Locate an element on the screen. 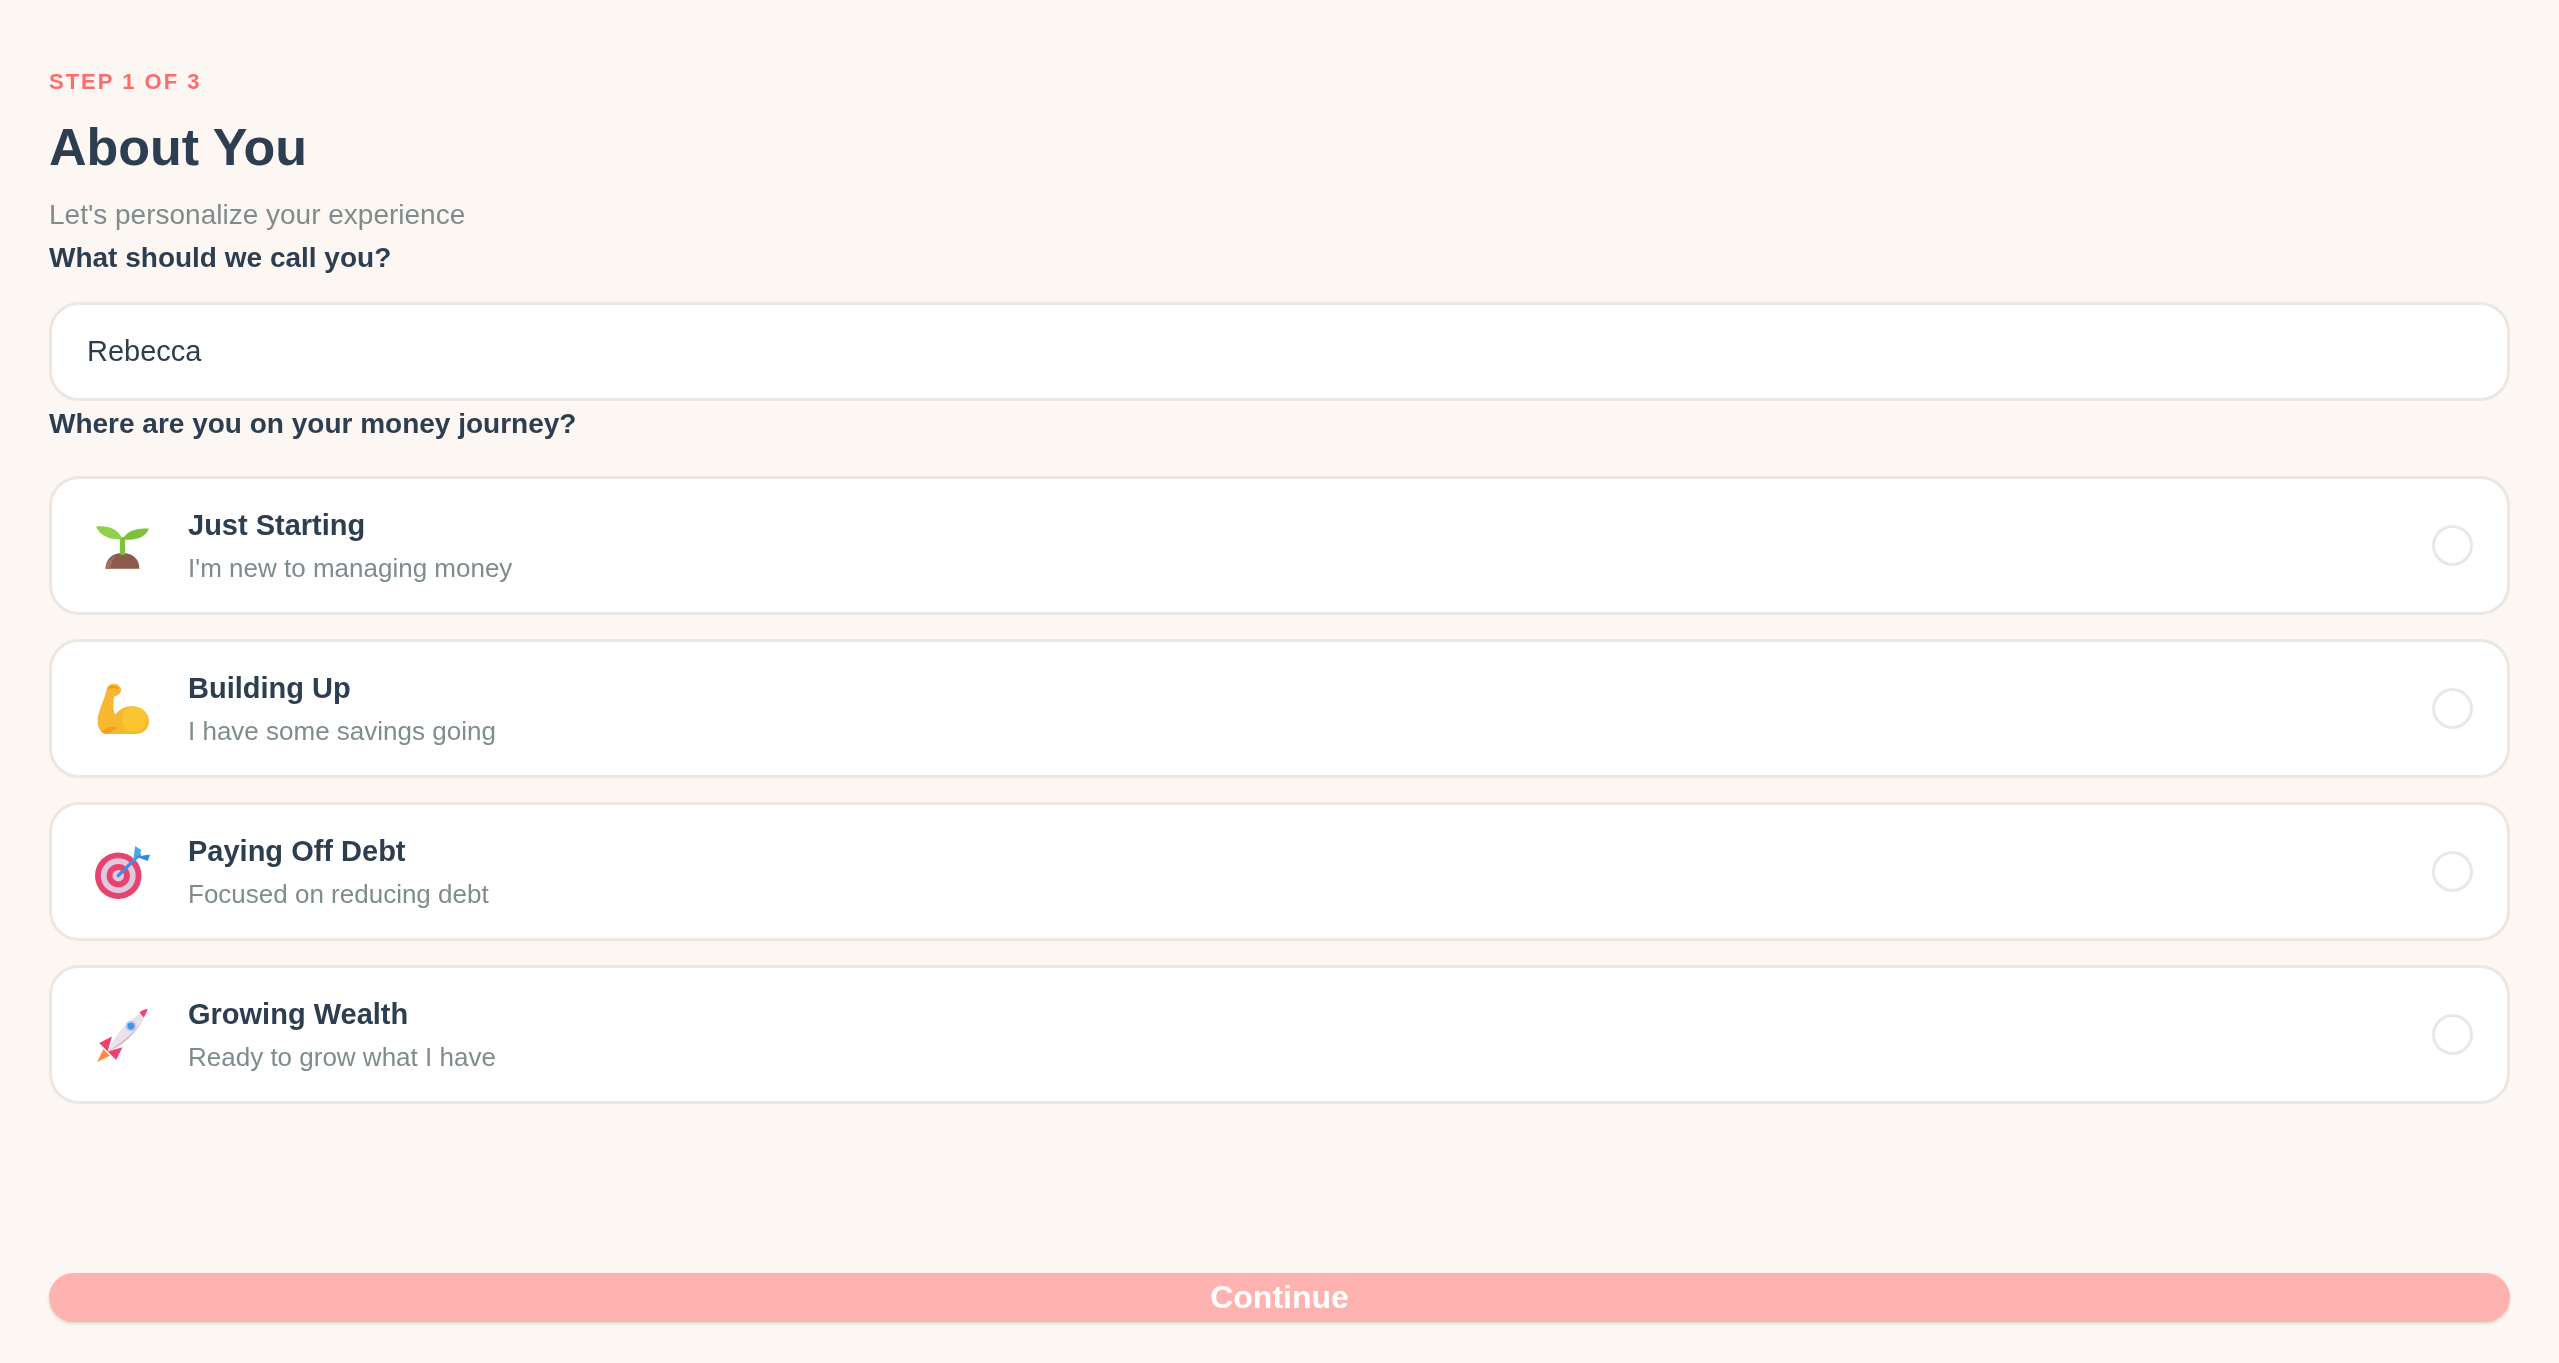  option-description: I'm new to managing money is located at coordinates (350, 568).